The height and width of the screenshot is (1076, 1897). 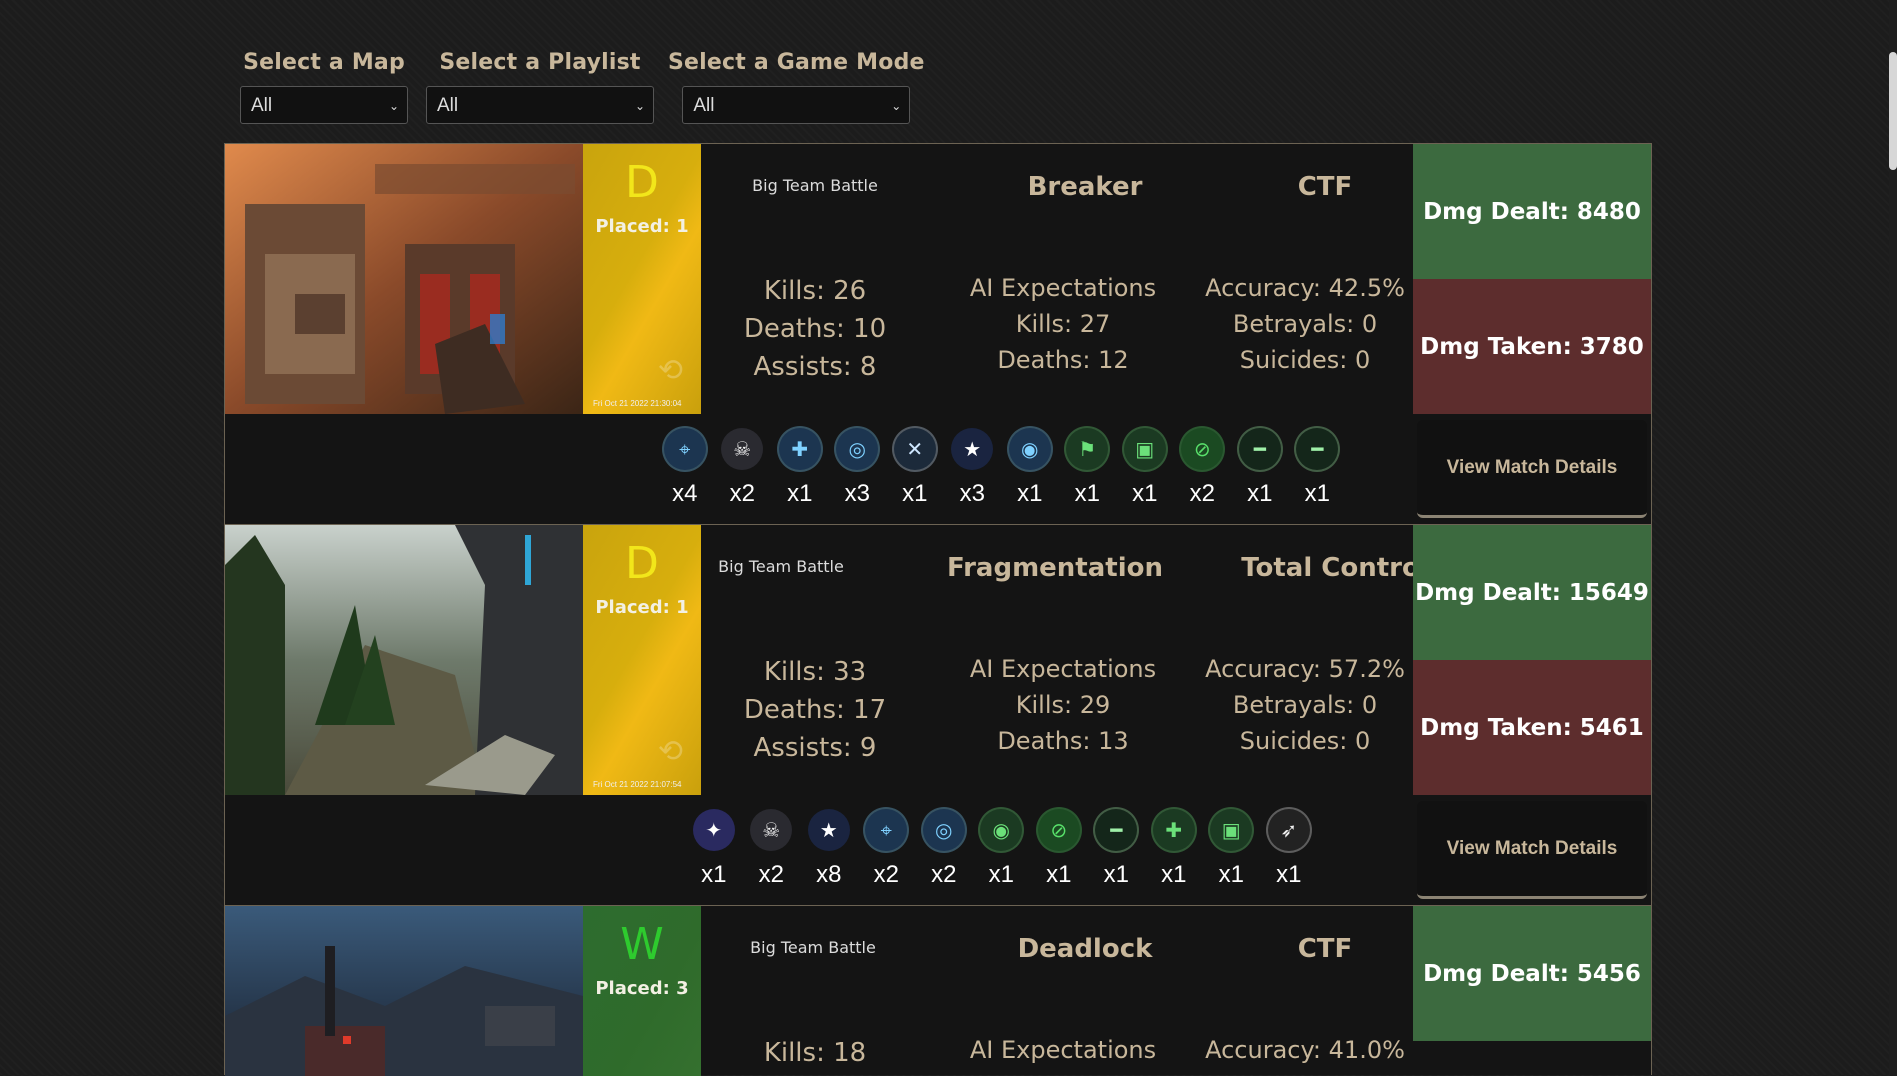 I want to click on diamond-cross-icon: ✚, so click(x=1173, y=830).